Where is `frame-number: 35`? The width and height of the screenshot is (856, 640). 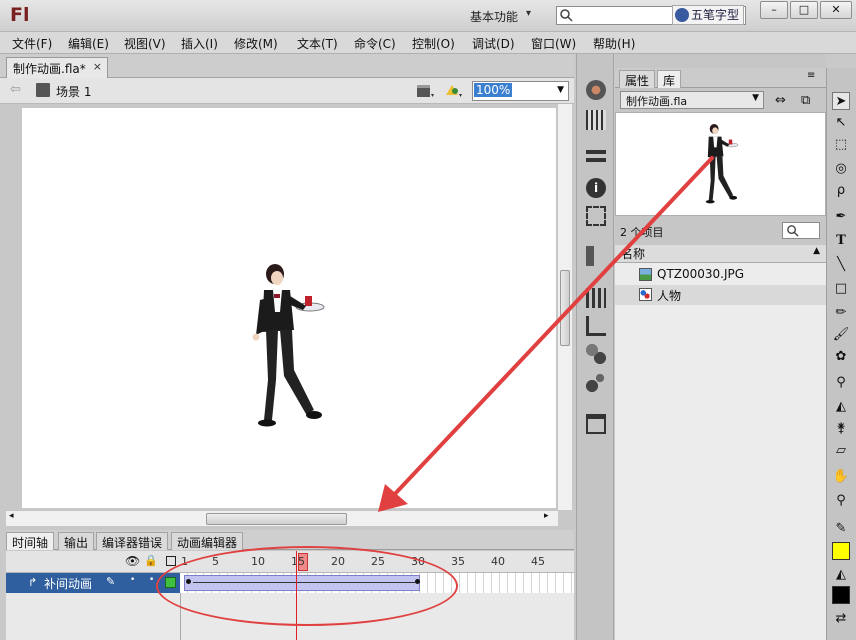 frame-number: 35 is located at coordinates (458, 561).